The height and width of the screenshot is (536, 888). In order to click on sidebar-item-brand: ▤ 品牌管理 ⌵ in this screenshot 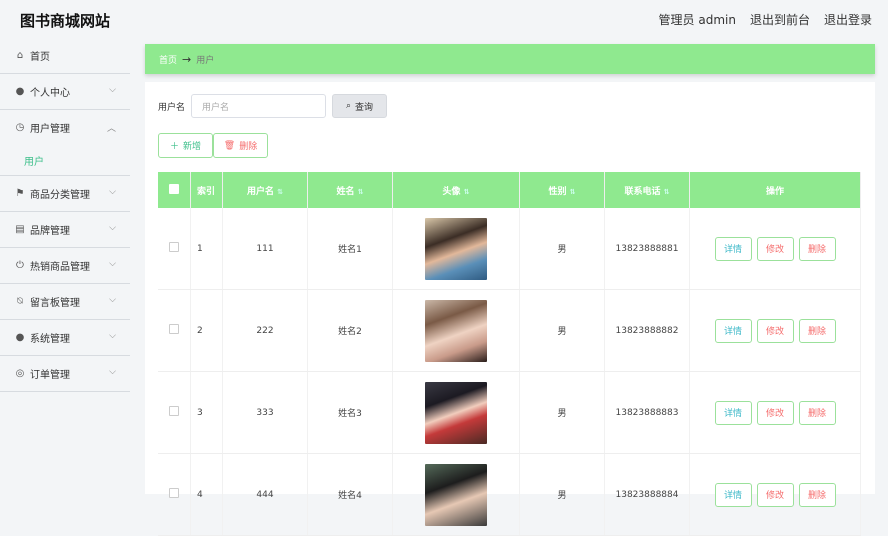, I will do `click(65, 230)`.